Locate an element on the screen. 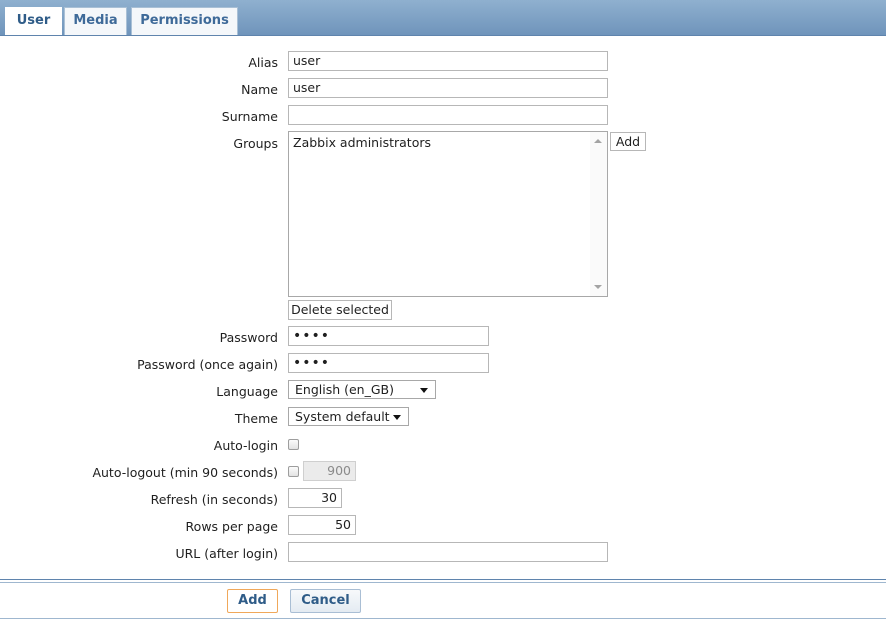 The height and width of the screenshot is (621, 886). cancel-button: Cancel is located at coordinates (325, 601).